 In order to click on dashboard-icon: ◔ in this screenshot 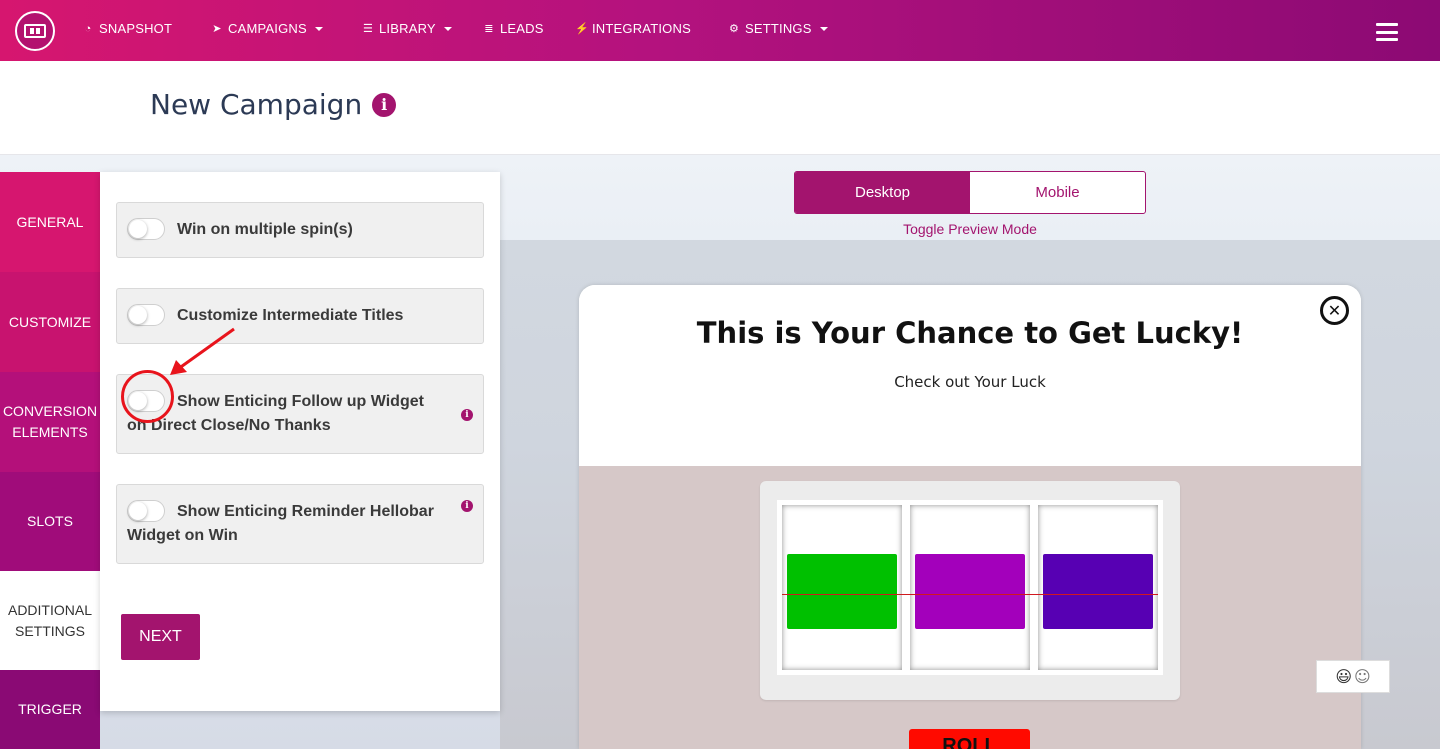, I will do `click(88, 28)`.